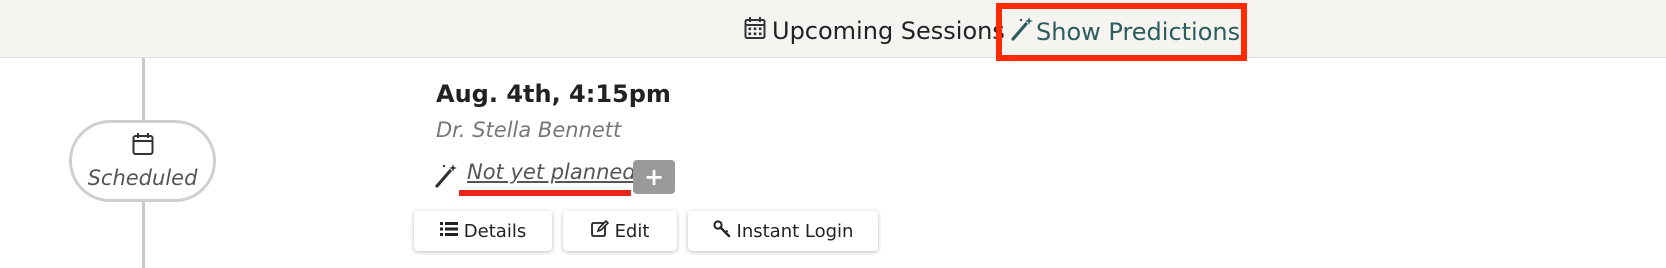  What do you see at coordinates (724, 231) in the screenshot?
I see `key-icon` at bounding box center [724, 231].